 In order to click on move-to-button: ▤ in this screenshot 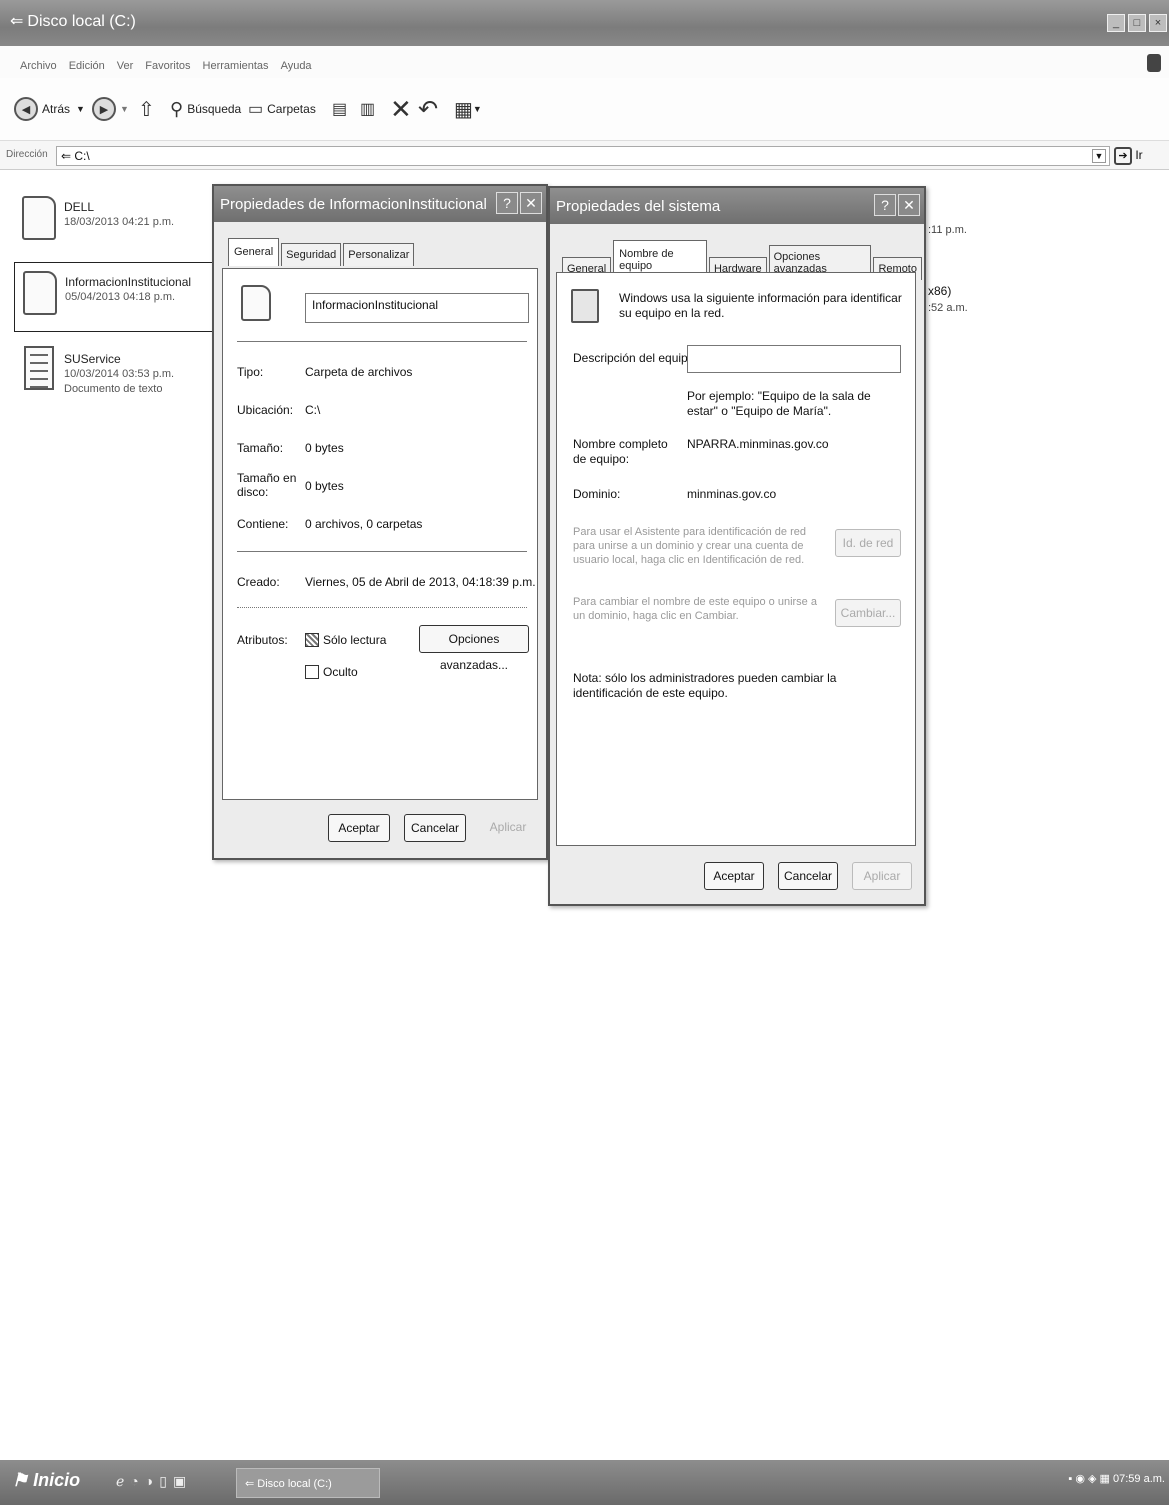, I will do `click(339, 109)`.